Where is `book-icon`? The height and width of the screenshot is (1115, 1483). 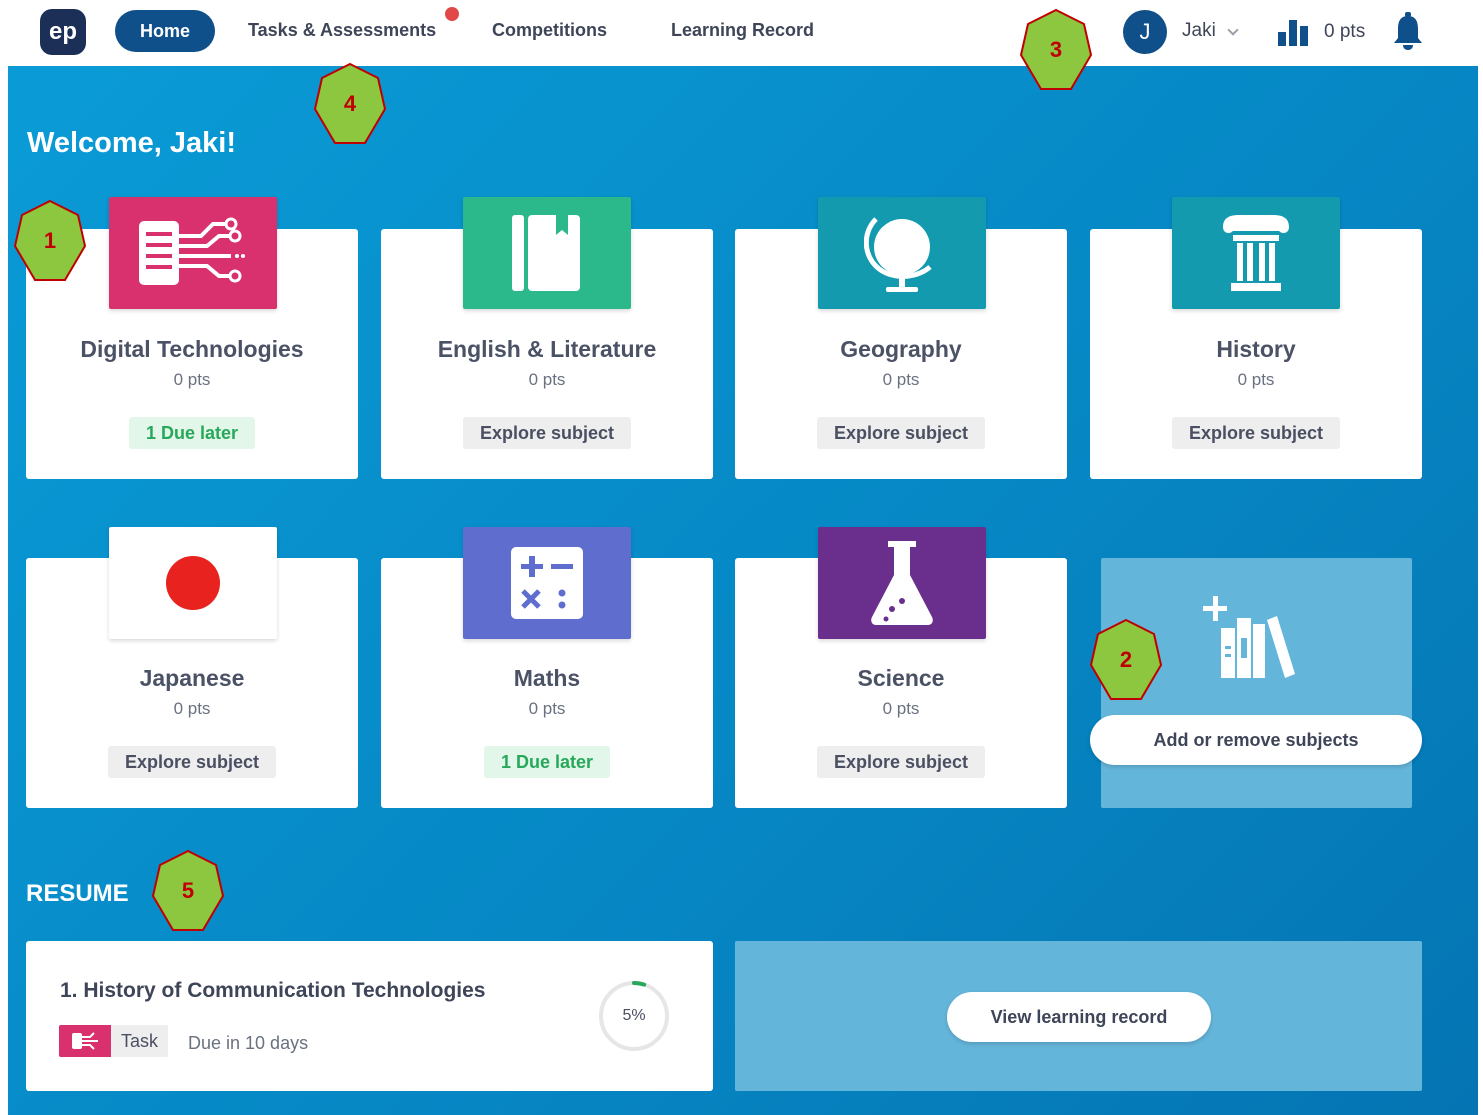
book-icon is located at coordinates (546, 253).